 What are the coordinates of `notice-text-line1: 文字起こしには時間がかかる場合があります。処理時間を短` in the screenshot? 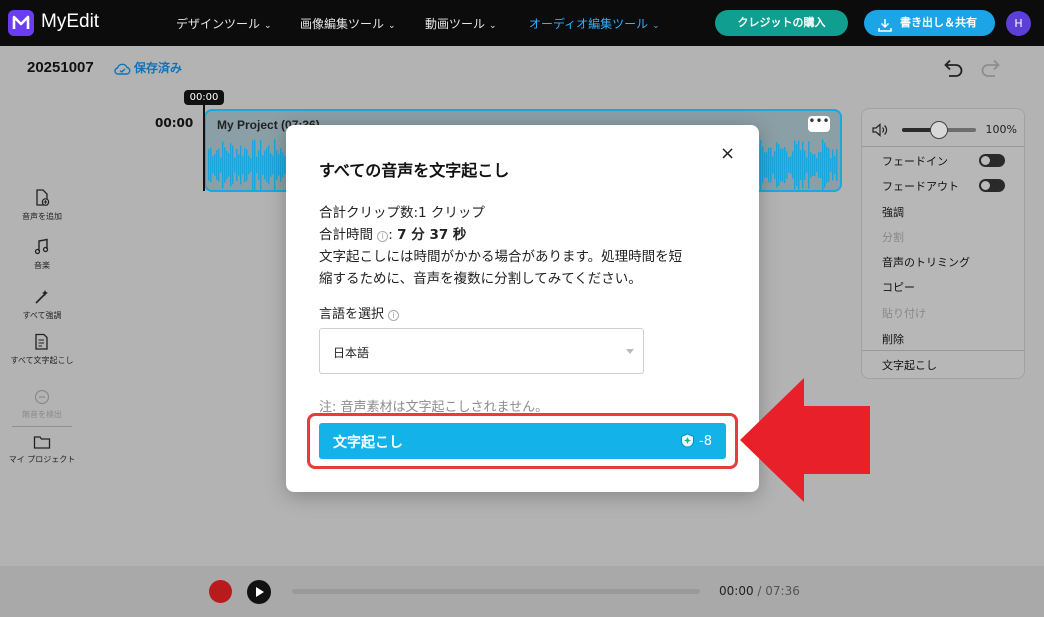 It's located at (501, 257).